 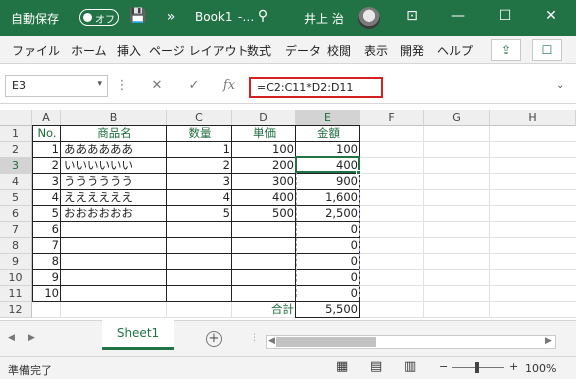 What do you see at coordinates (369, 18) in the screenshot?
I see `avatar` at bounding box center [369, 18].